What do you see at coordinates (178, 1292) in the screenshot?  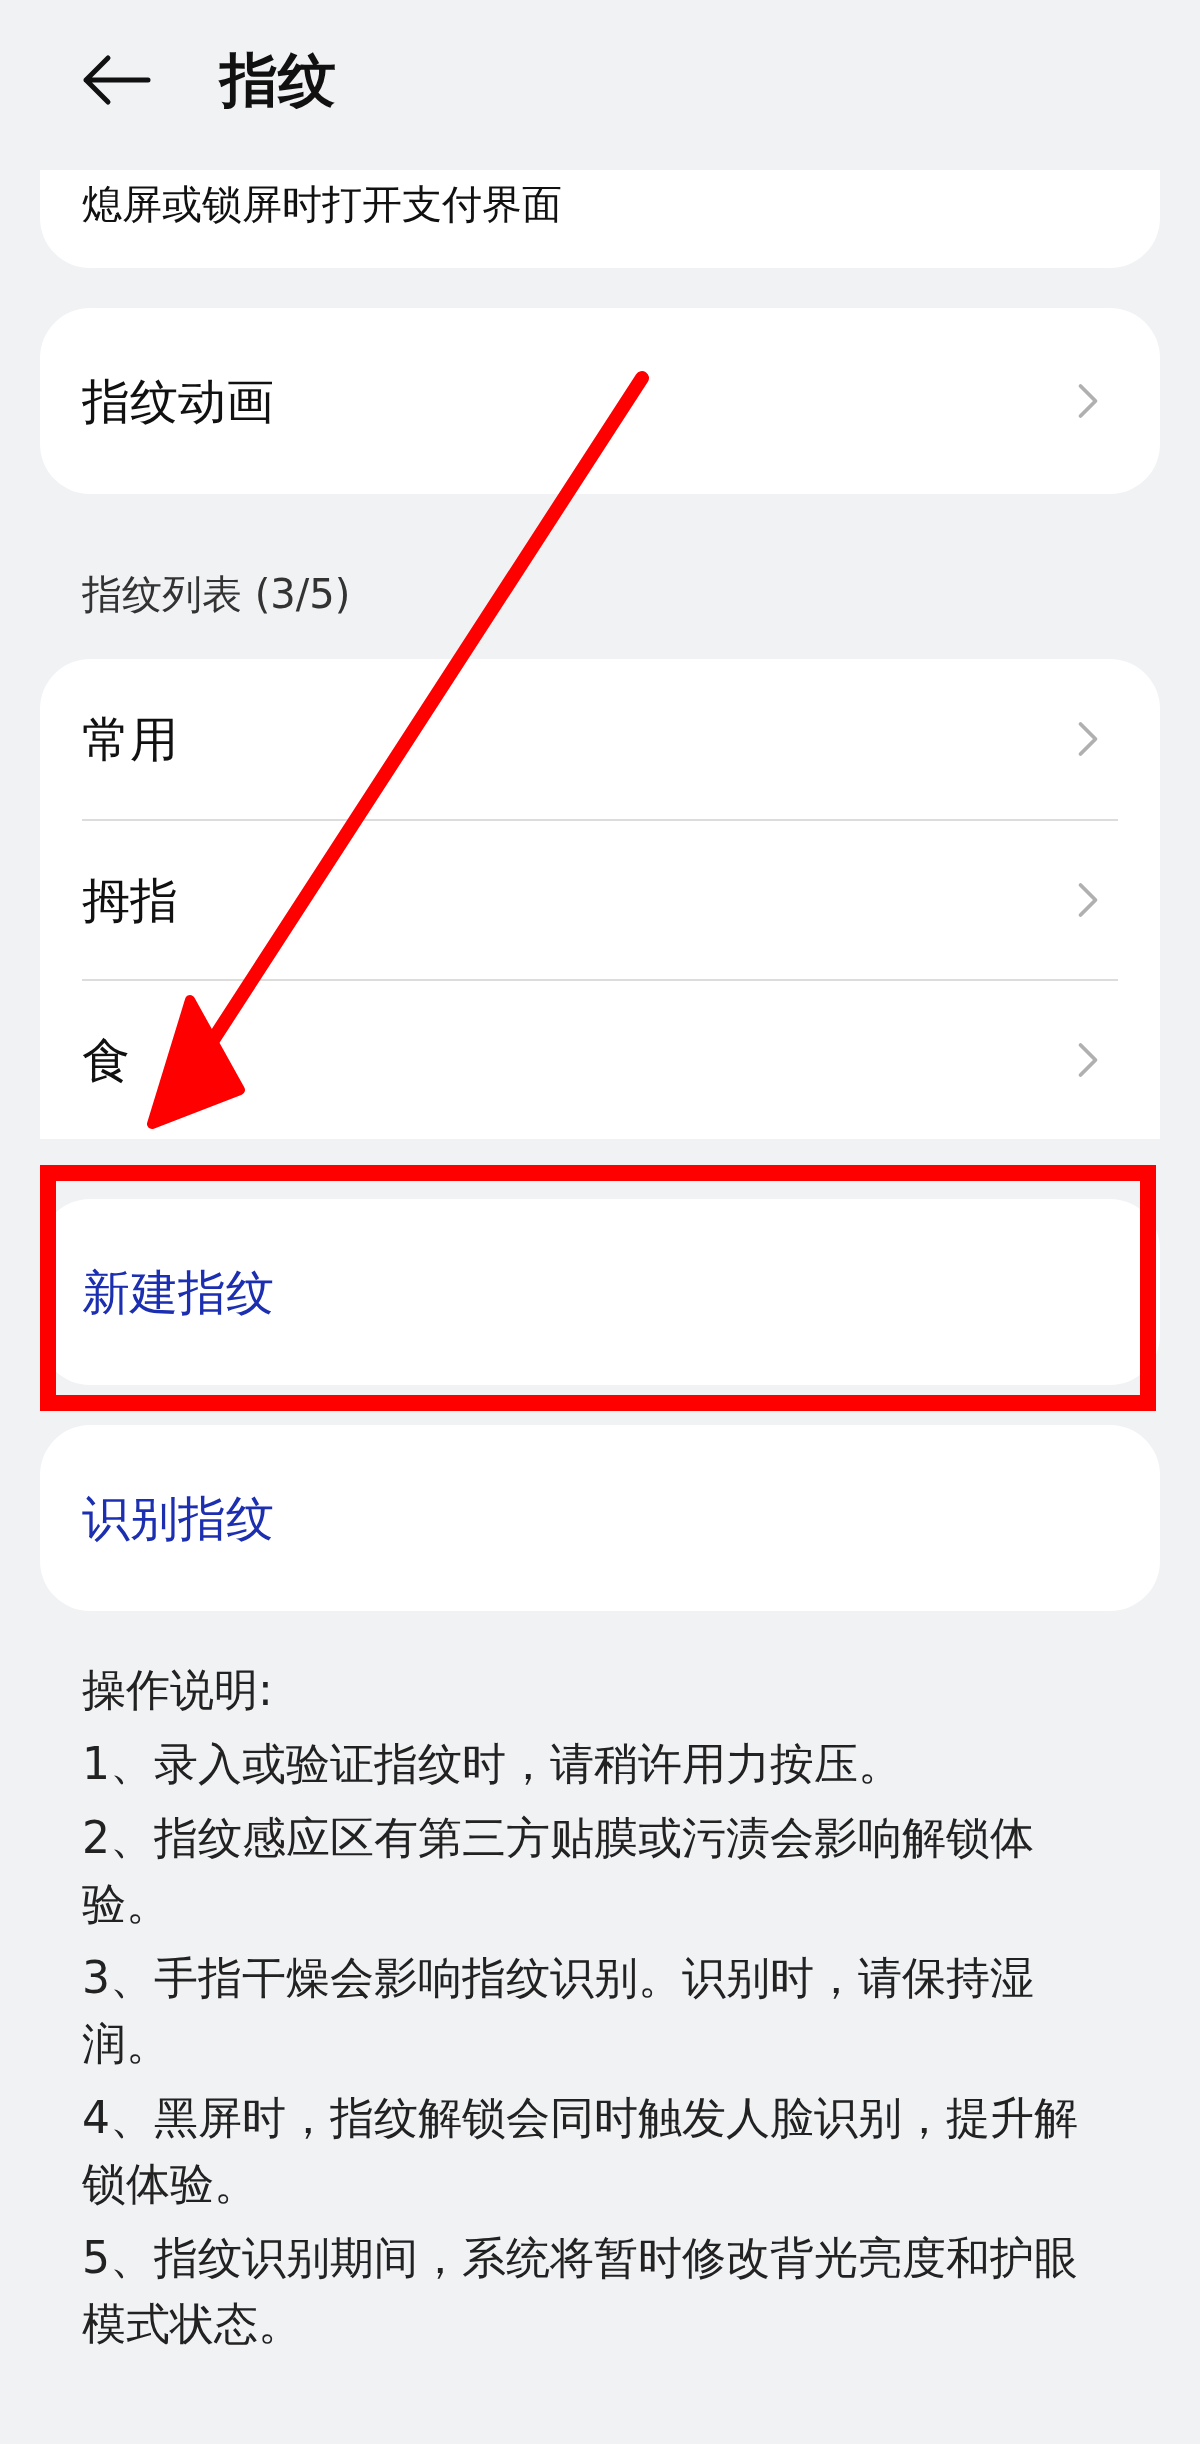 I see `item-label: 新建指纹` at bounding box center [178, 1292].